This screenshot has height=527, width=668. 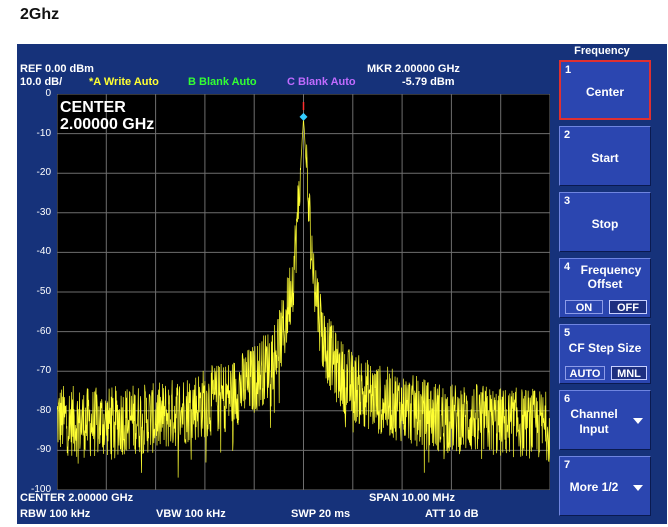 I want to click on softkey-cf-step-size: 5 CF Step Size AUTO MNL, so click(x=605, y=354).